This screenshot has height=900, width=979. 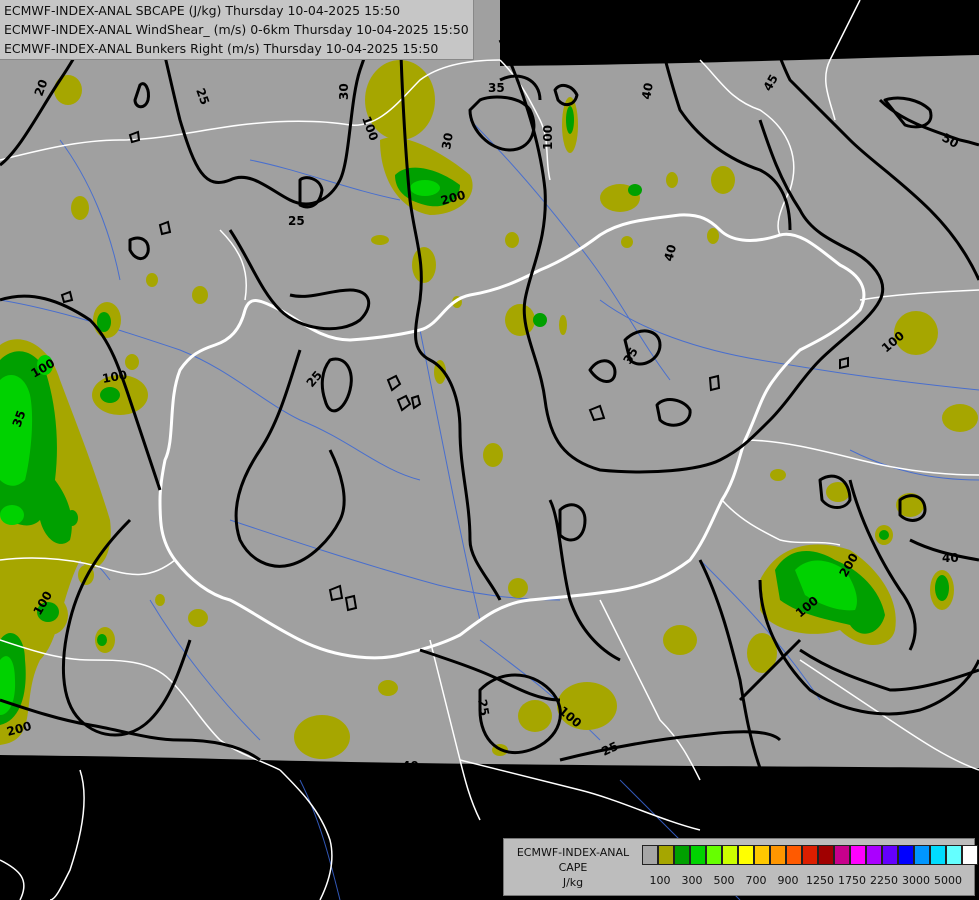 What do you see at coordinates (496, 88) in the screenshot?
I see `contour-label: 35` at bounding box center [496, 88].